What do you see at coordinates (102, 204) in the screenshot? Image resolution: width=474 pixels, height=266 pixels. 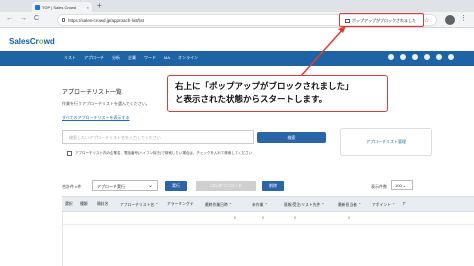 I see `col-opener: 開封名` at bounding box center [102, 204].